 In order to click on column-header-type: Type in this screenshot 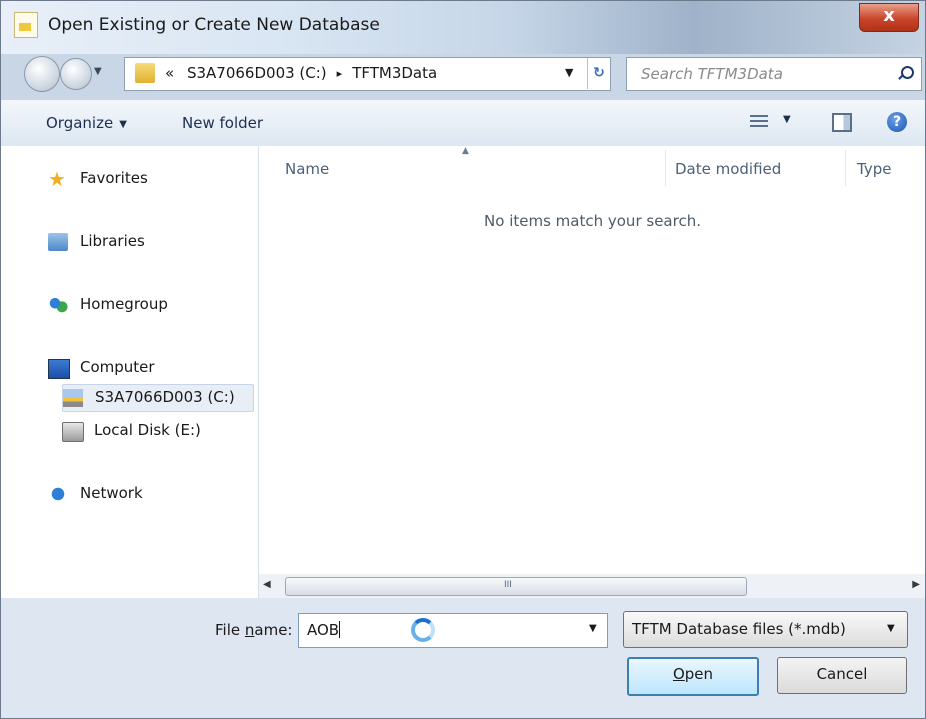, I will do `click(874, 169)`.